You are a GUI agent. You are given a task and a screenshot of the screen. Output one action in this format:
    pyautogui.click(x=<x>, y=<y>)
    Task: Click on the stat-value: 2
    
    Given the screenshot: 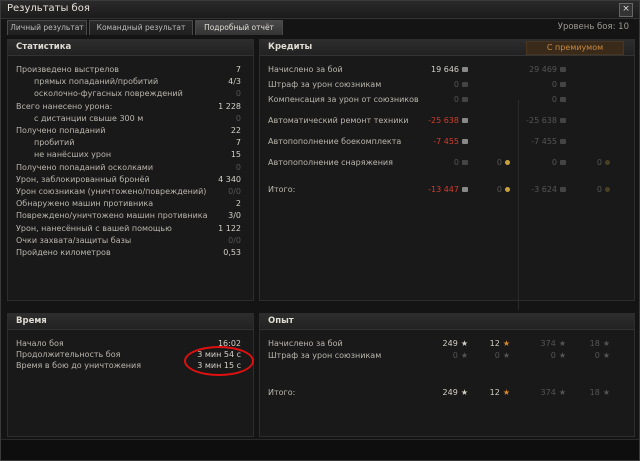 What is the action you would take?
    pyautogui.click(x=238, y=204)
    